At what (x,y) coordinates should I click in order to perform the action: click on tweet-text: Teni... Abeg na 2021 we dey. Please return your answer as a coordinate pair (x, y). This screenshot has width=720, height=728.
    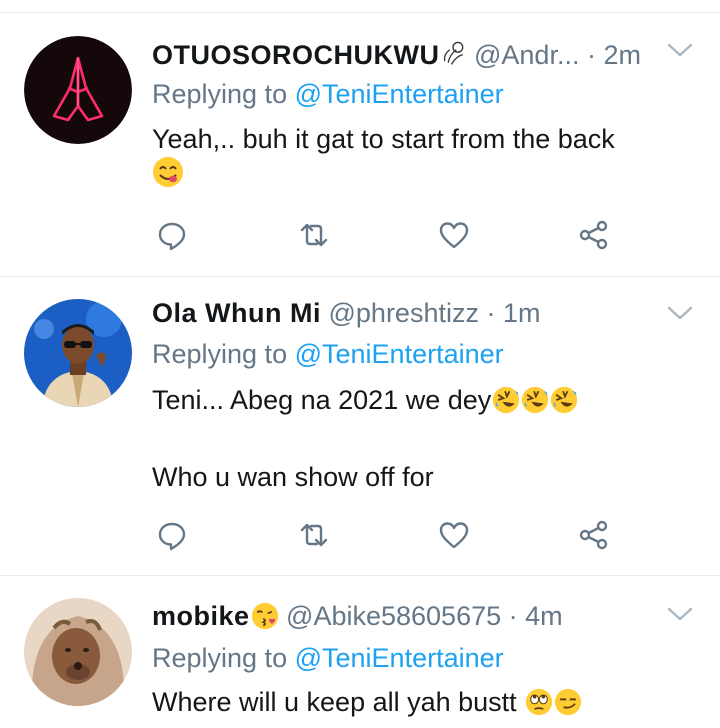
    Looking at the image, I should click on (422, 400).